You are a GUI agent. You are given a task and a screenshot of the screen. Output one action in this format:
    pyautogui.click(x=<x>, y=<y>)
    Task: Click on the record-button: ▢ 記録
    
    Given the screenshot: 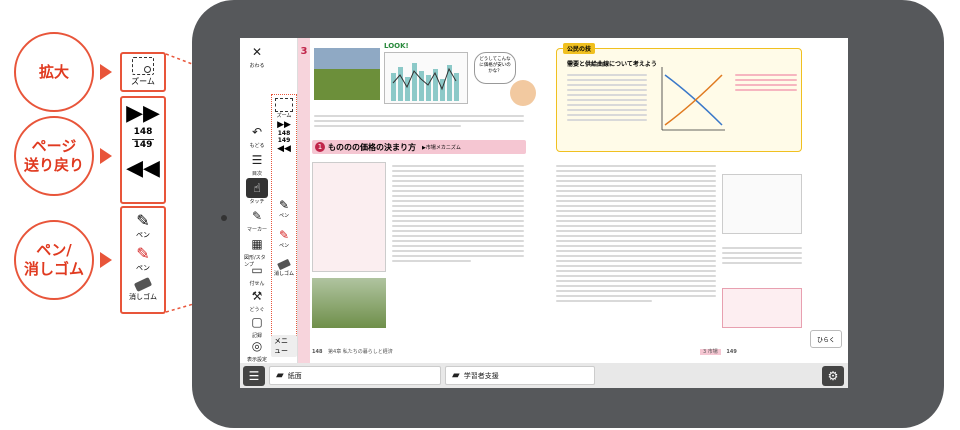 What is the action you would take?
    pyautogui.click(x=257, y=325)
    